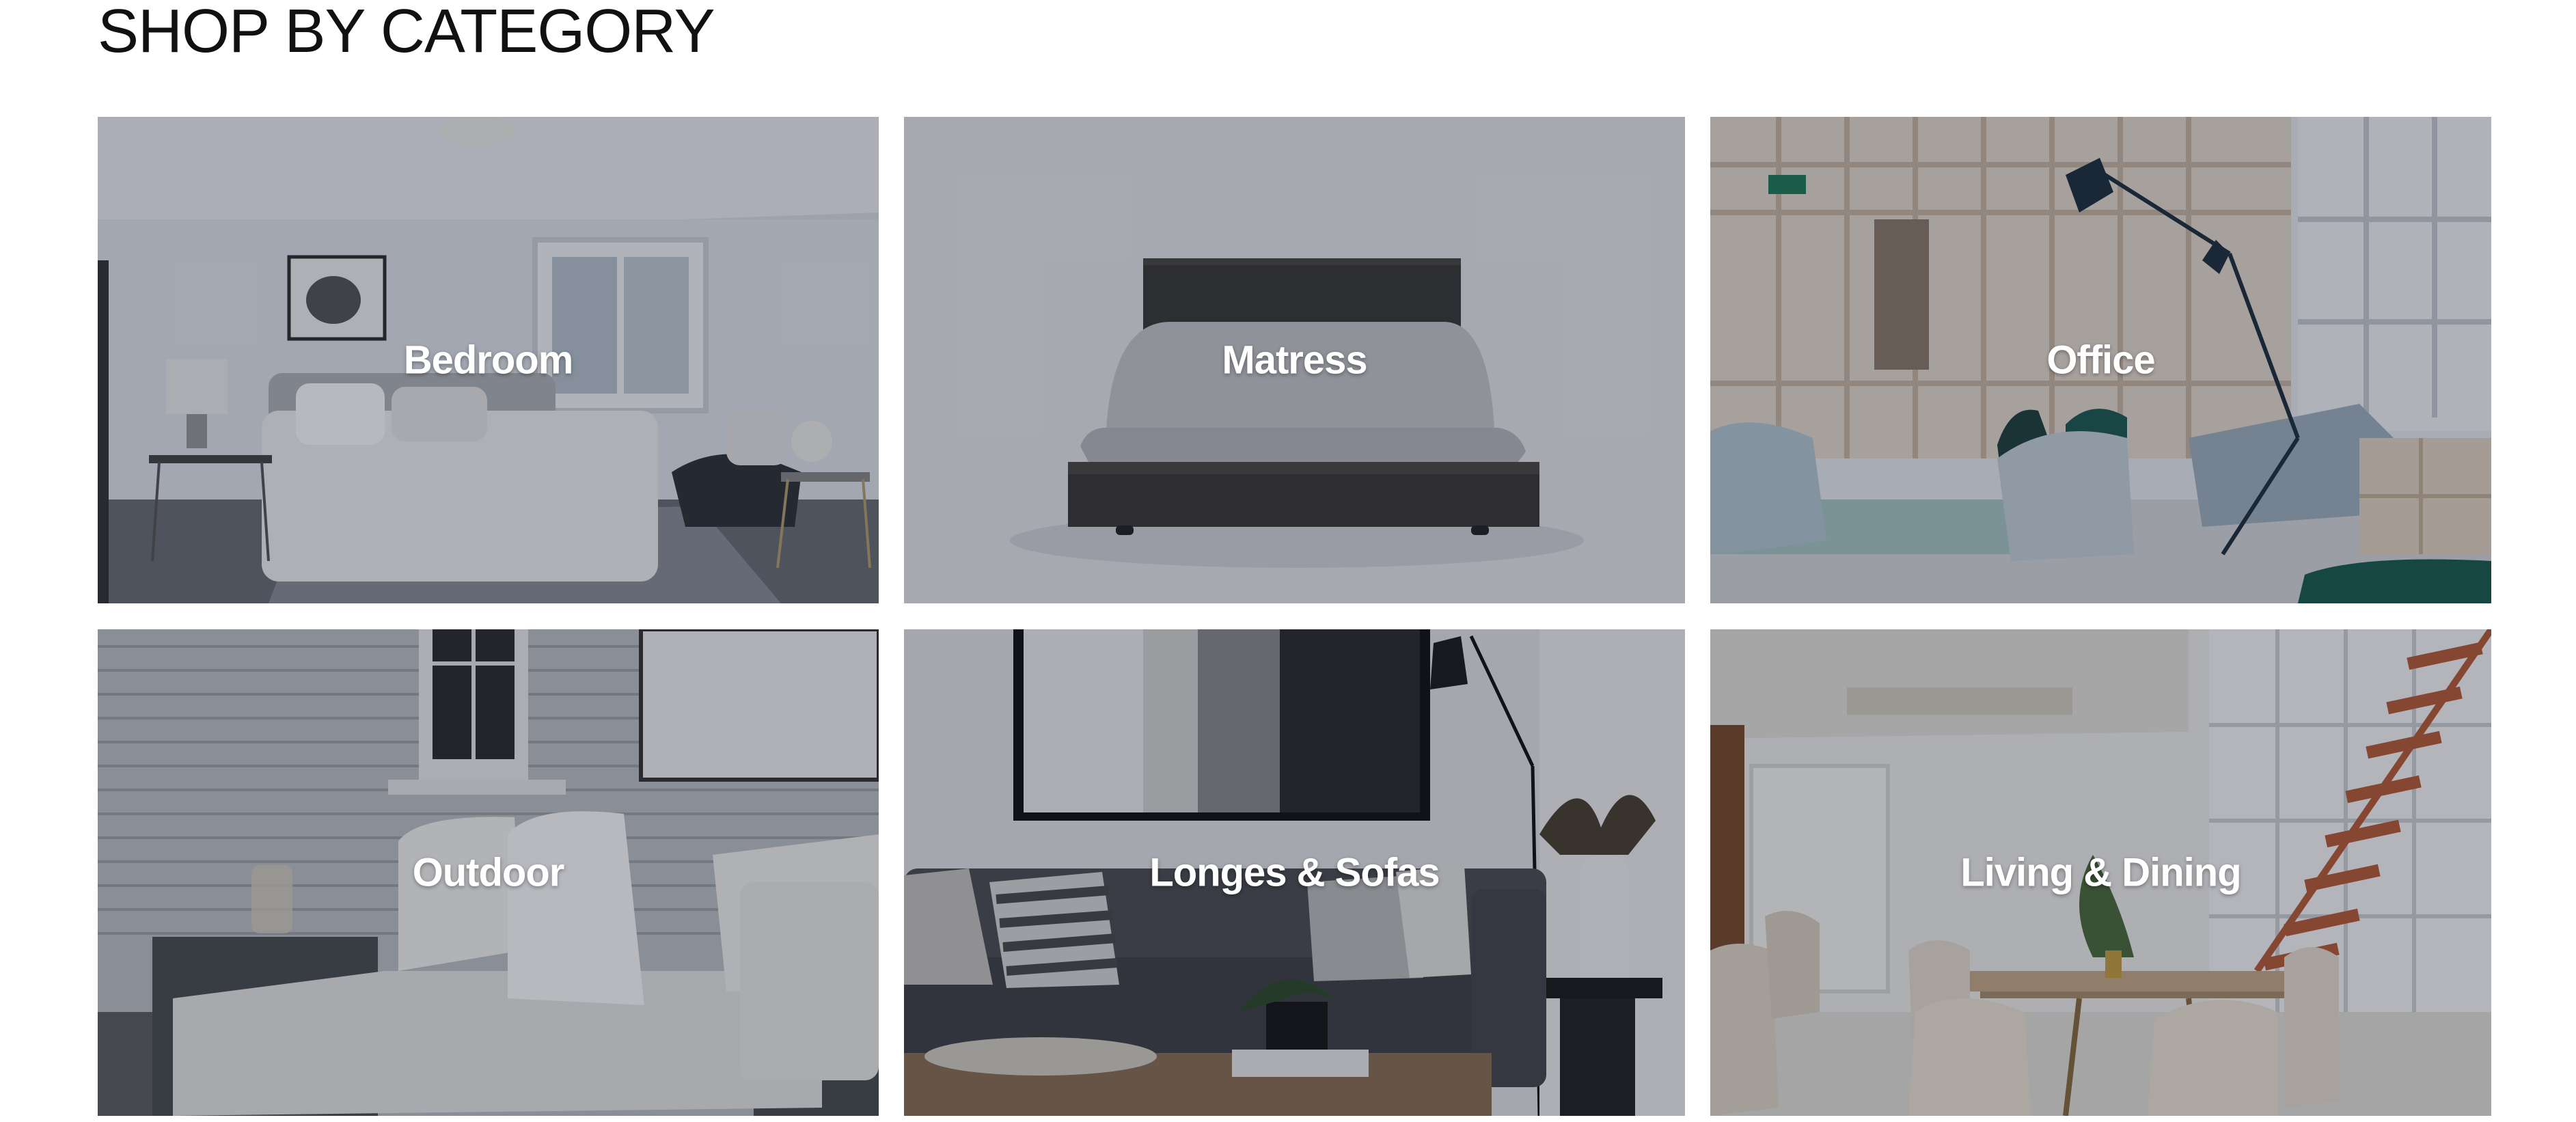  I want to click on category-tile-bedroom: Bedroom, so click(488, 360).